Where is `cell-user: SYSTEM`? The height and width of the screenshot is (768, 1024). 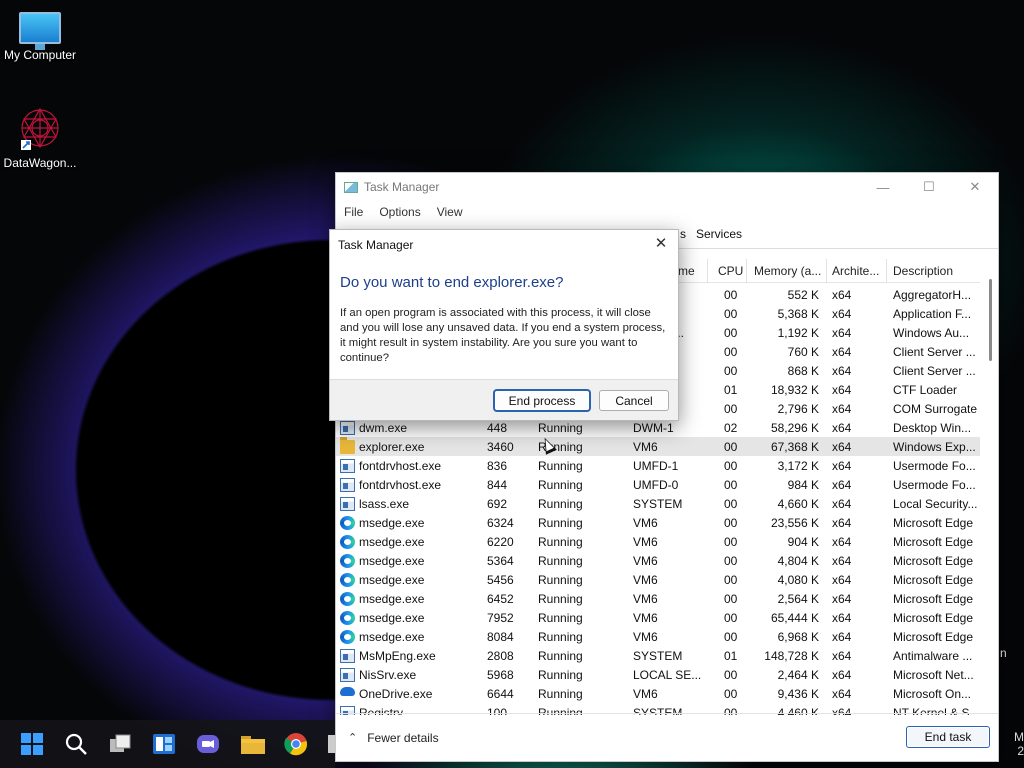 cell-user: SYSTEM is located at coordinates (658, 504).